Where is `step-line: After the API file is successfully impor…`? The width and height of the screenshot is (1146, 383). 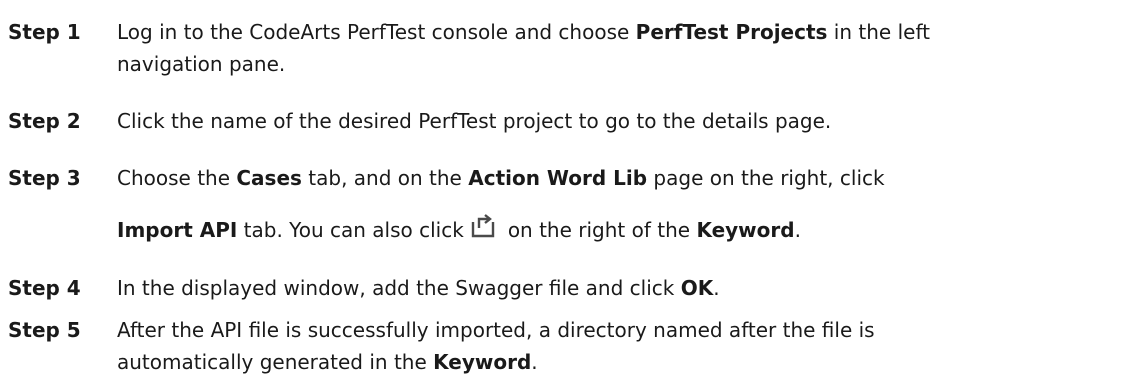
step-line: After the API file is successfully impor… is located at coordinates (629, 330).